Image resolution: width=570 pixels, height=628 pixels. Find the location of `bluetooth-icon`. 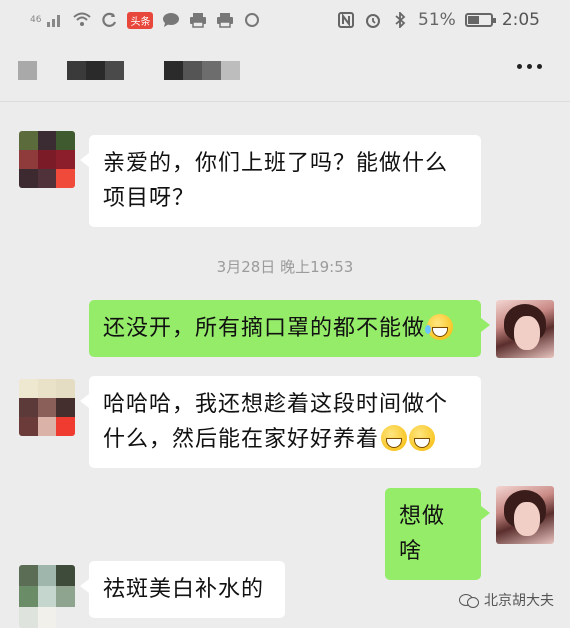

bluetooth-icon is located at coordinates (400, 20).